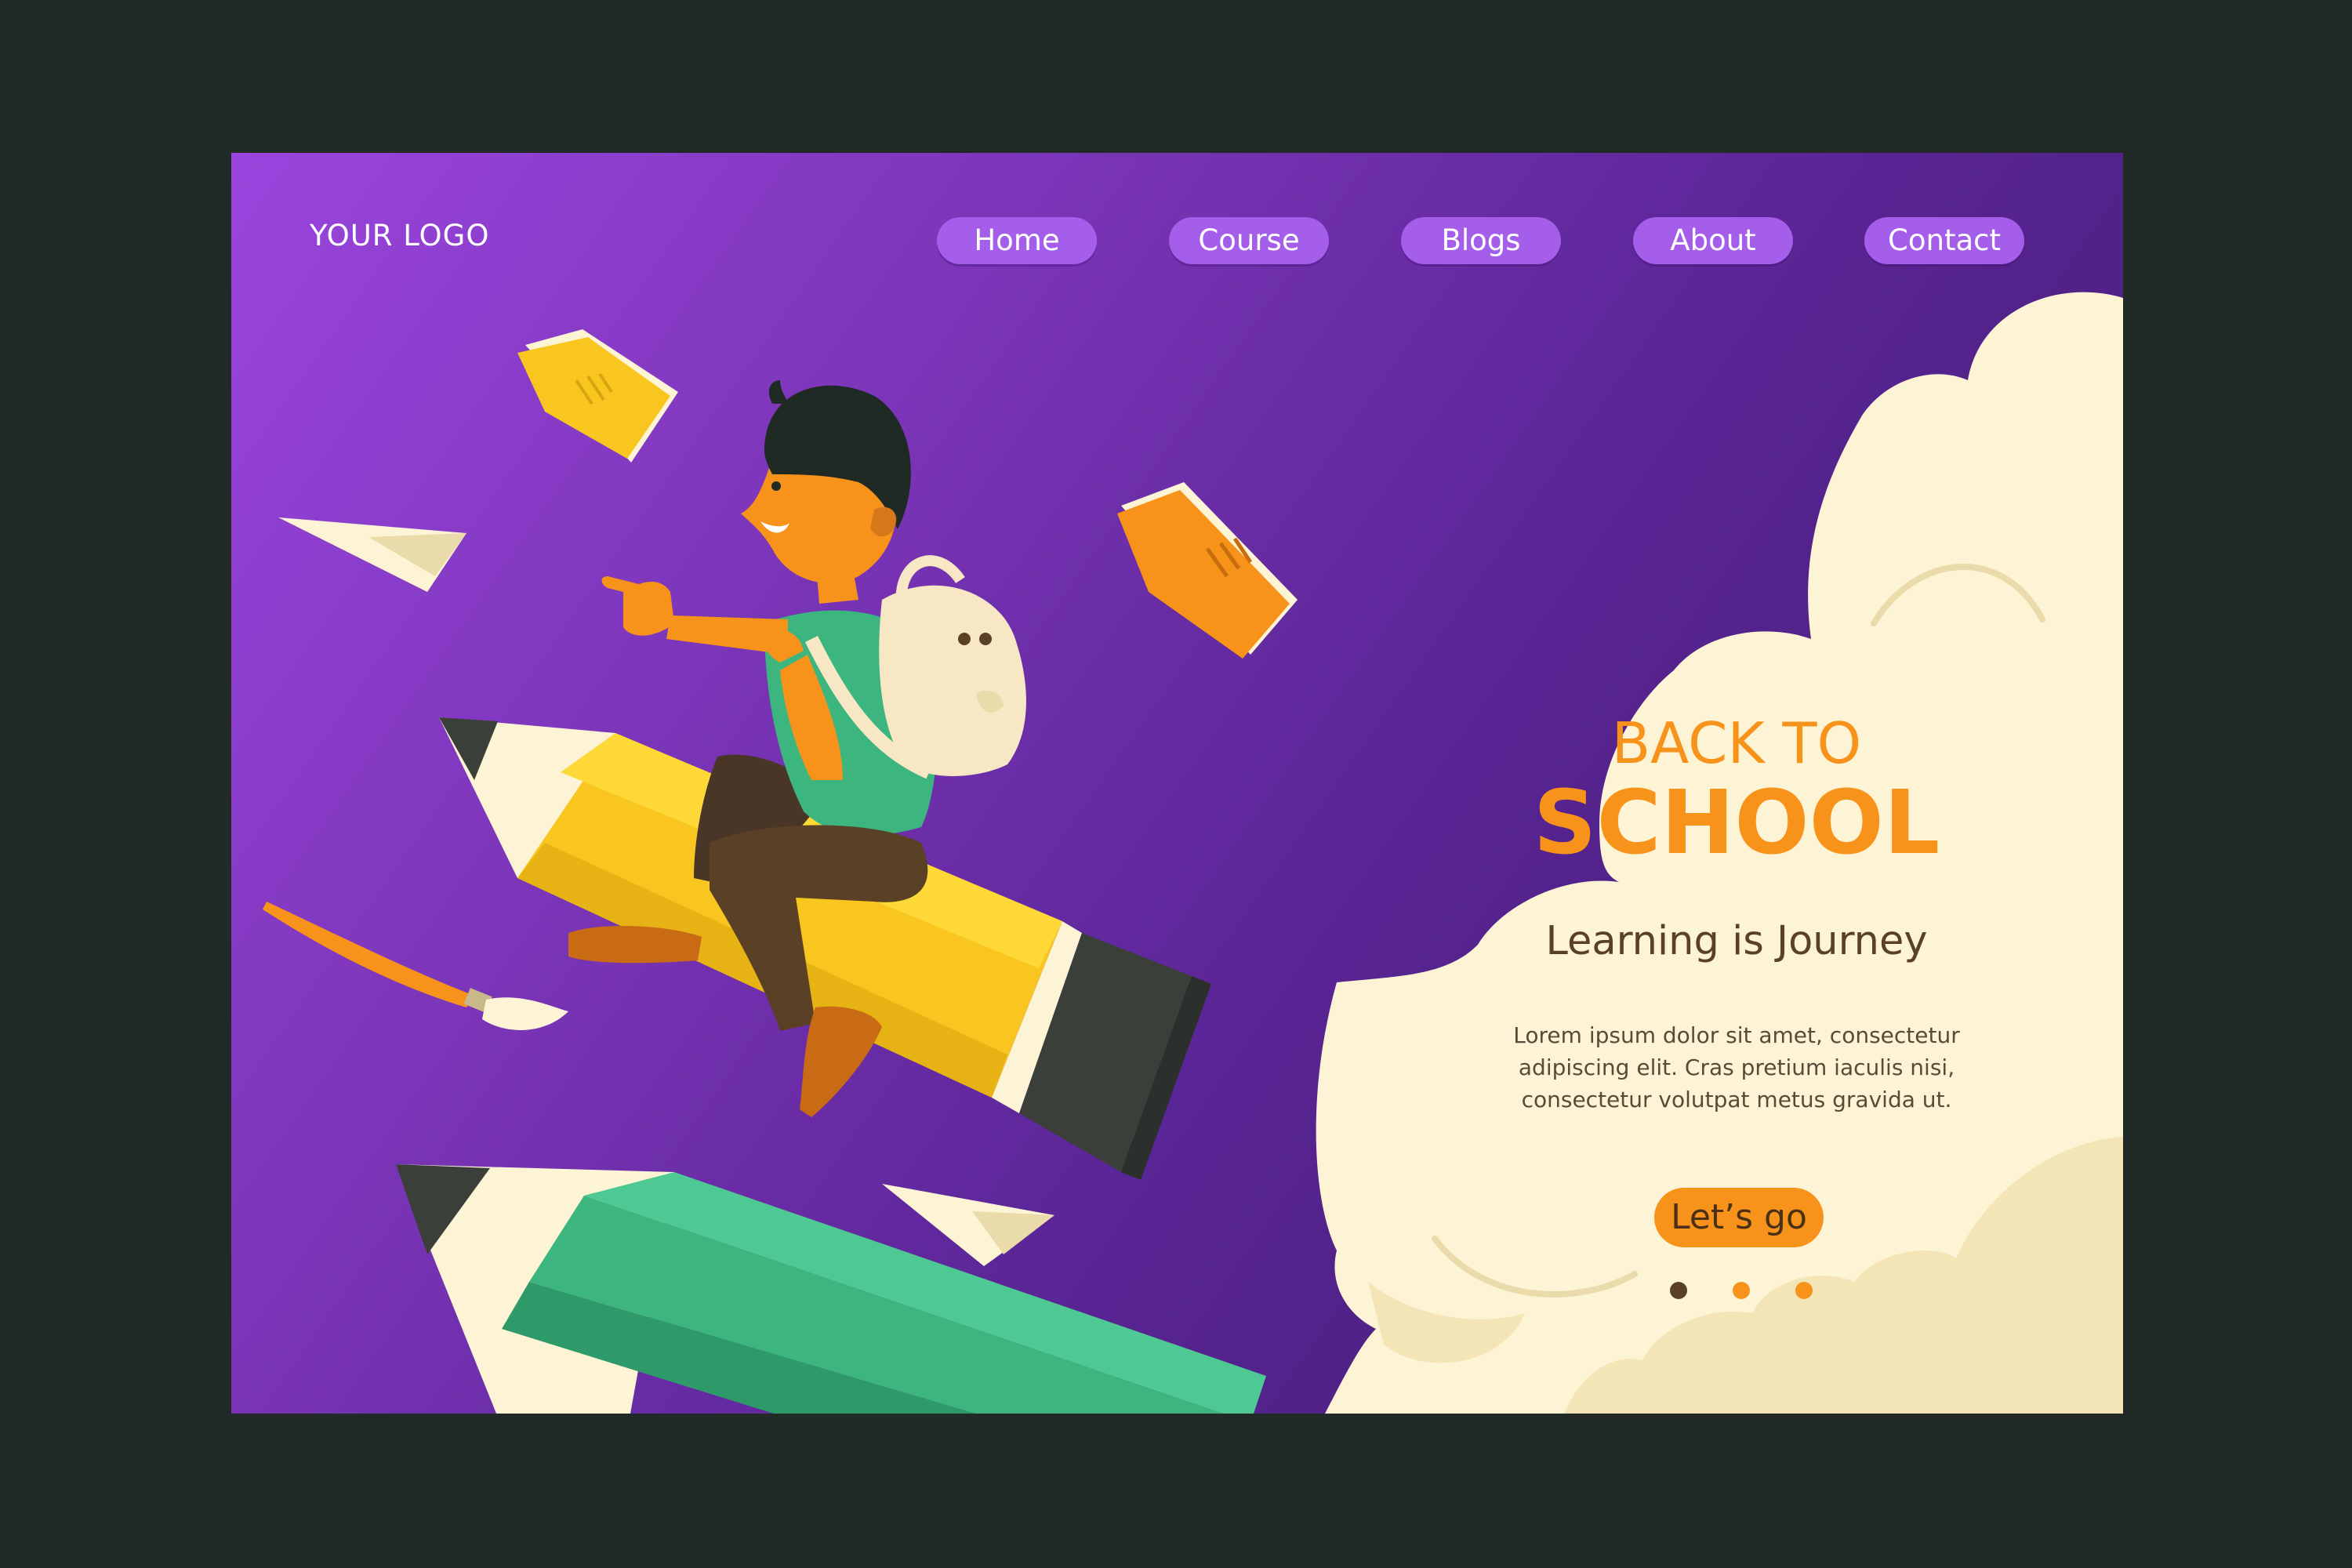 This screenshot has width=2352, height=1568. What do you see at coordinates (1017, 240) in the screenshot?
I see `nav-home: Home` at bounding box center [1017, 240].